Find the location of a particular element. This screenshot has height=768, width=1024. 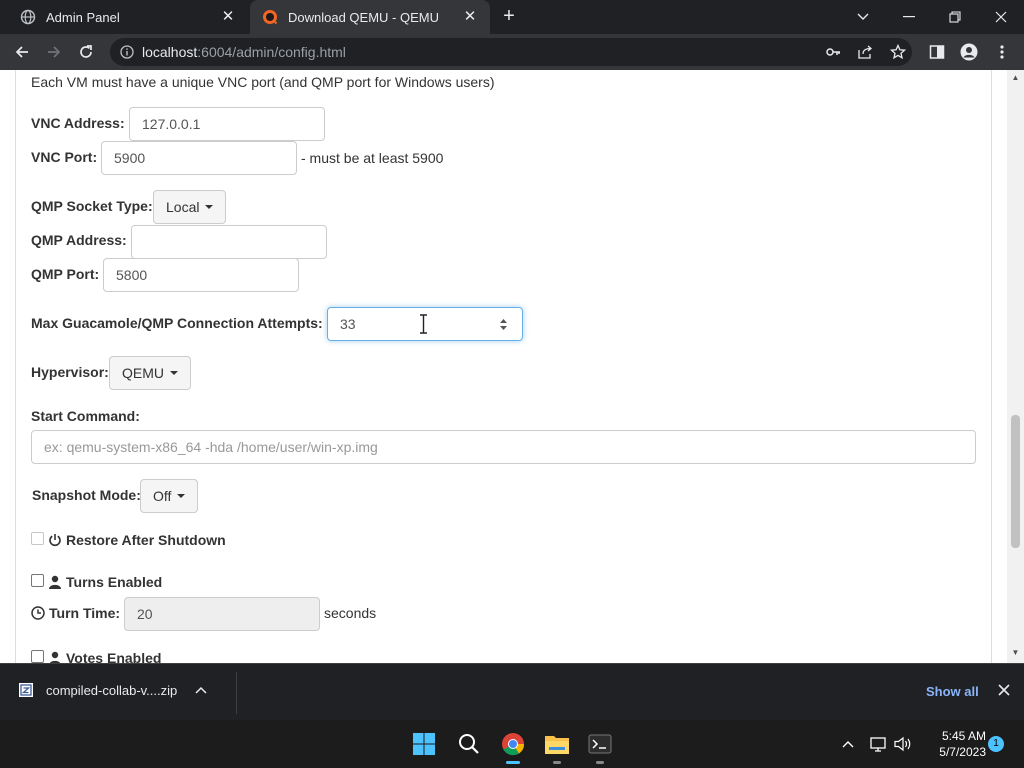

browser-toolbar: localhost:6004/admin/config.html is located at coordinates (512, 52).